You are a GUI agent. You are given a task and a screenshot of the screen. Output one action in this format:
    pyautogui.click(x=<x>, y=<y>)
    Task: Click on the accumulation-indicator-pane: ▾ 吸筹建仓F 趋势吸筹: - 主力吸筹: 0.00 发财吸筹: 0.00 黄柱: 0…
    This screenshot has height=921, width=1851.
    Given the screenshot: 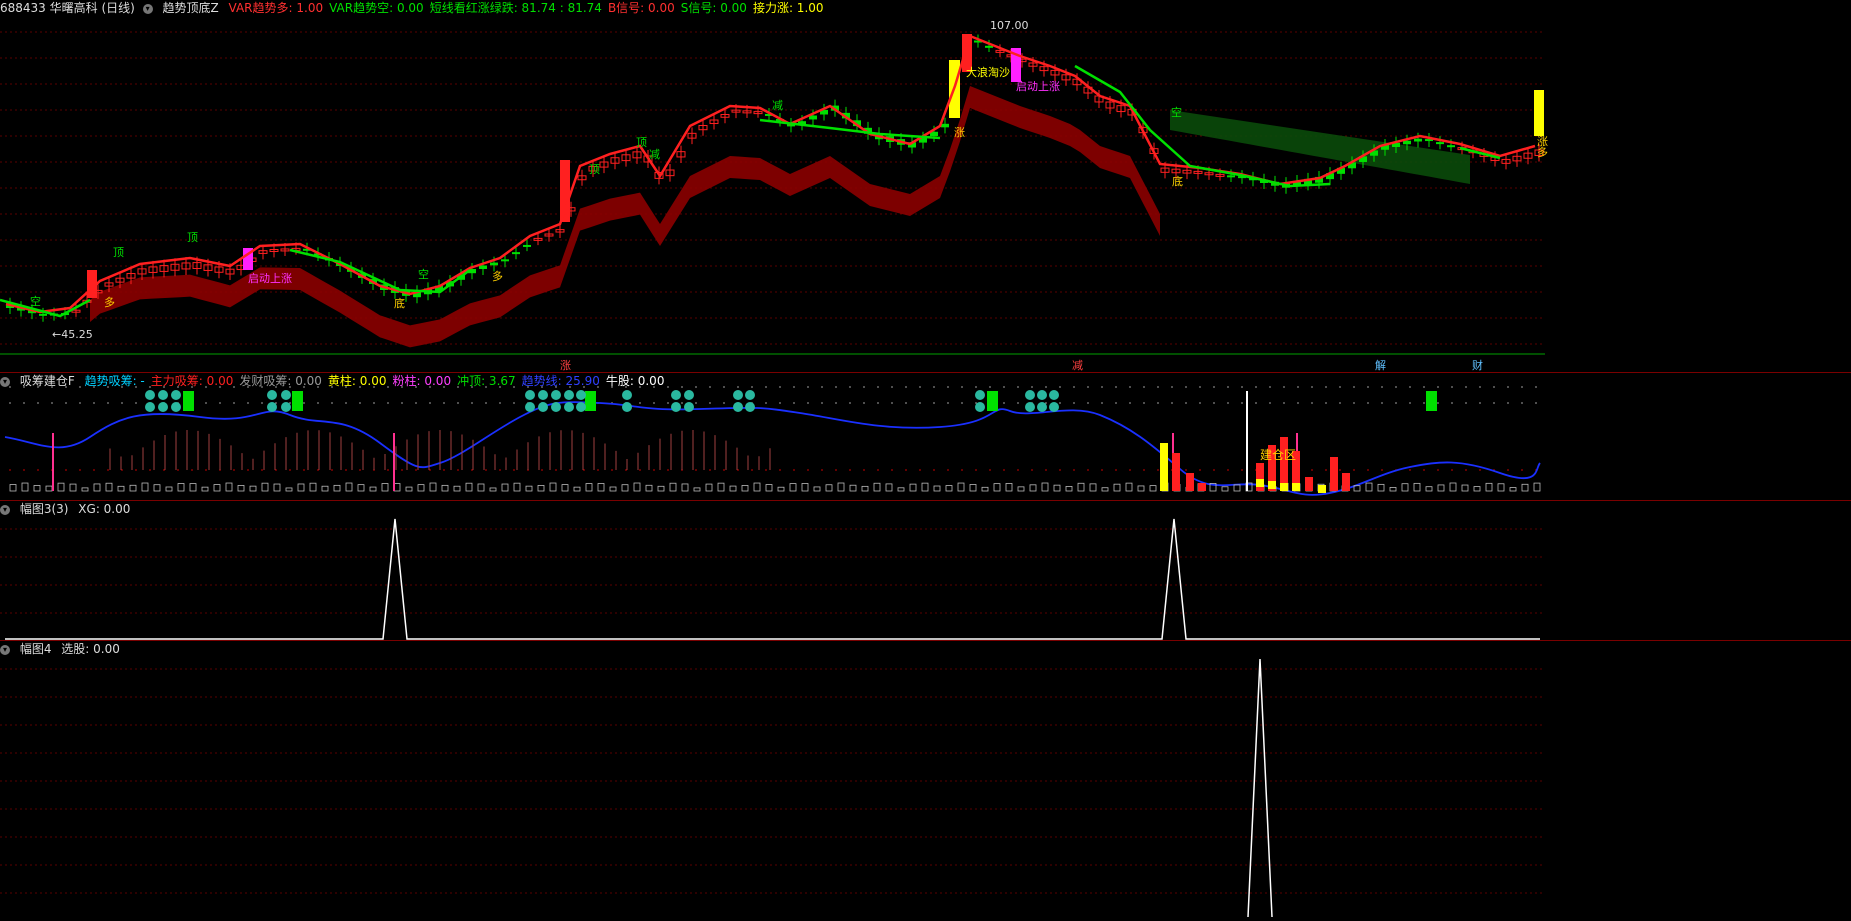 What is the action you would take?
    pyautogui.click(x=925, y=436)
    